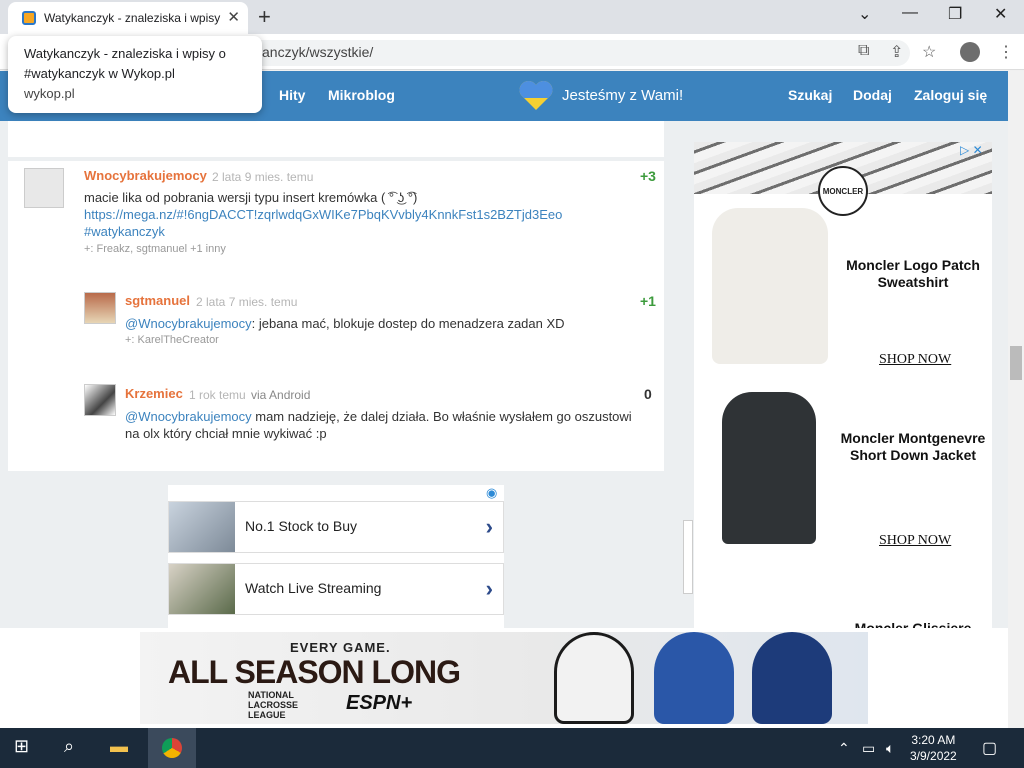  Describe the element at coordinates (340, 647) in the screenshot. I see `banner-line1: EVERY GAME.` at that location.